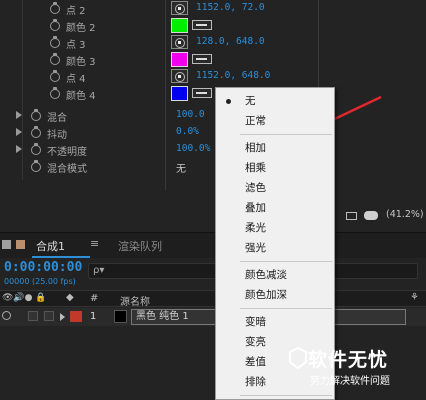 The image size is (426, 400). What do you see at coordinates (230, 7) in the screenshot?
I see `property-value: 1152.0, 72.0` at bounding box center [230, 7].